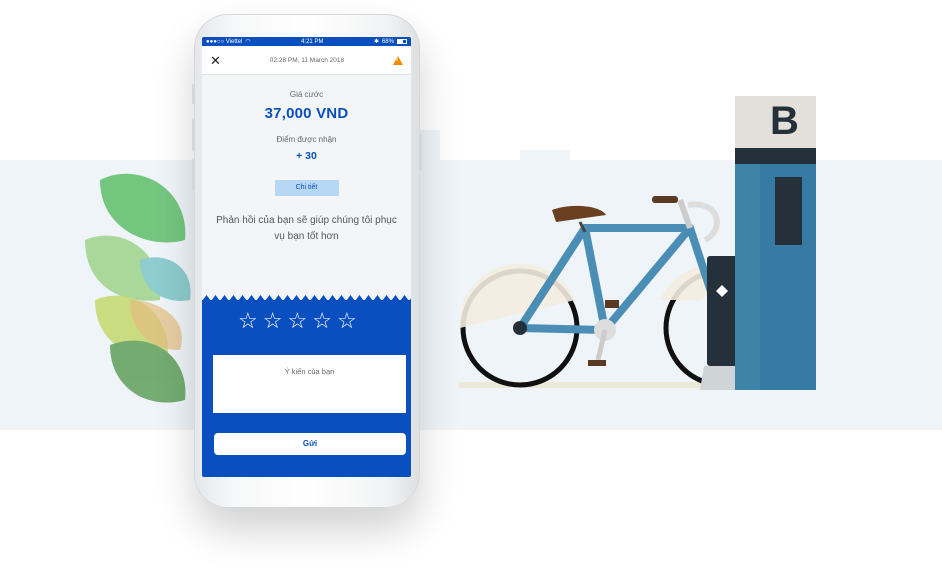 This screenshot has width=942, height=583. What do you see at coordinates (224, 41) in the screenshot?
I see `carrier-label: ●●●○○ Viettel` at bounding box center [224, 41].